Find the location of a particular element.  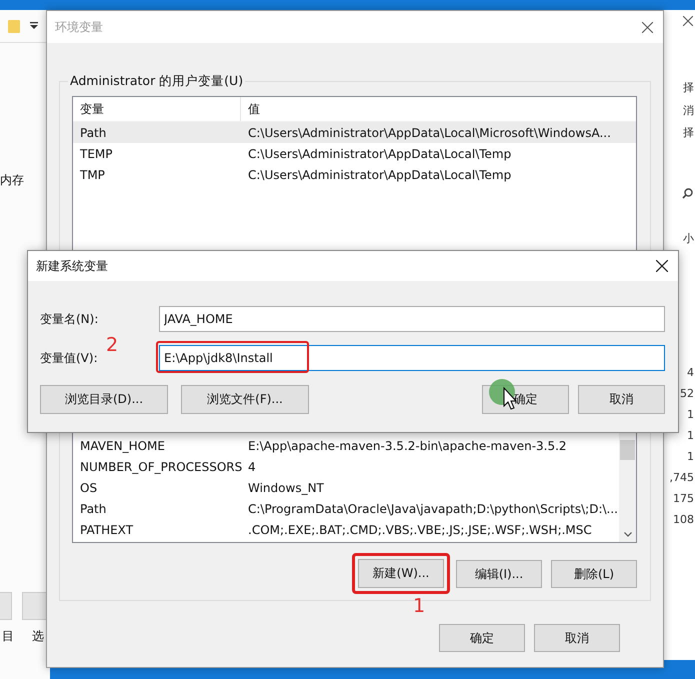

variable-name: TEMP is located at coordinates (96, 153).